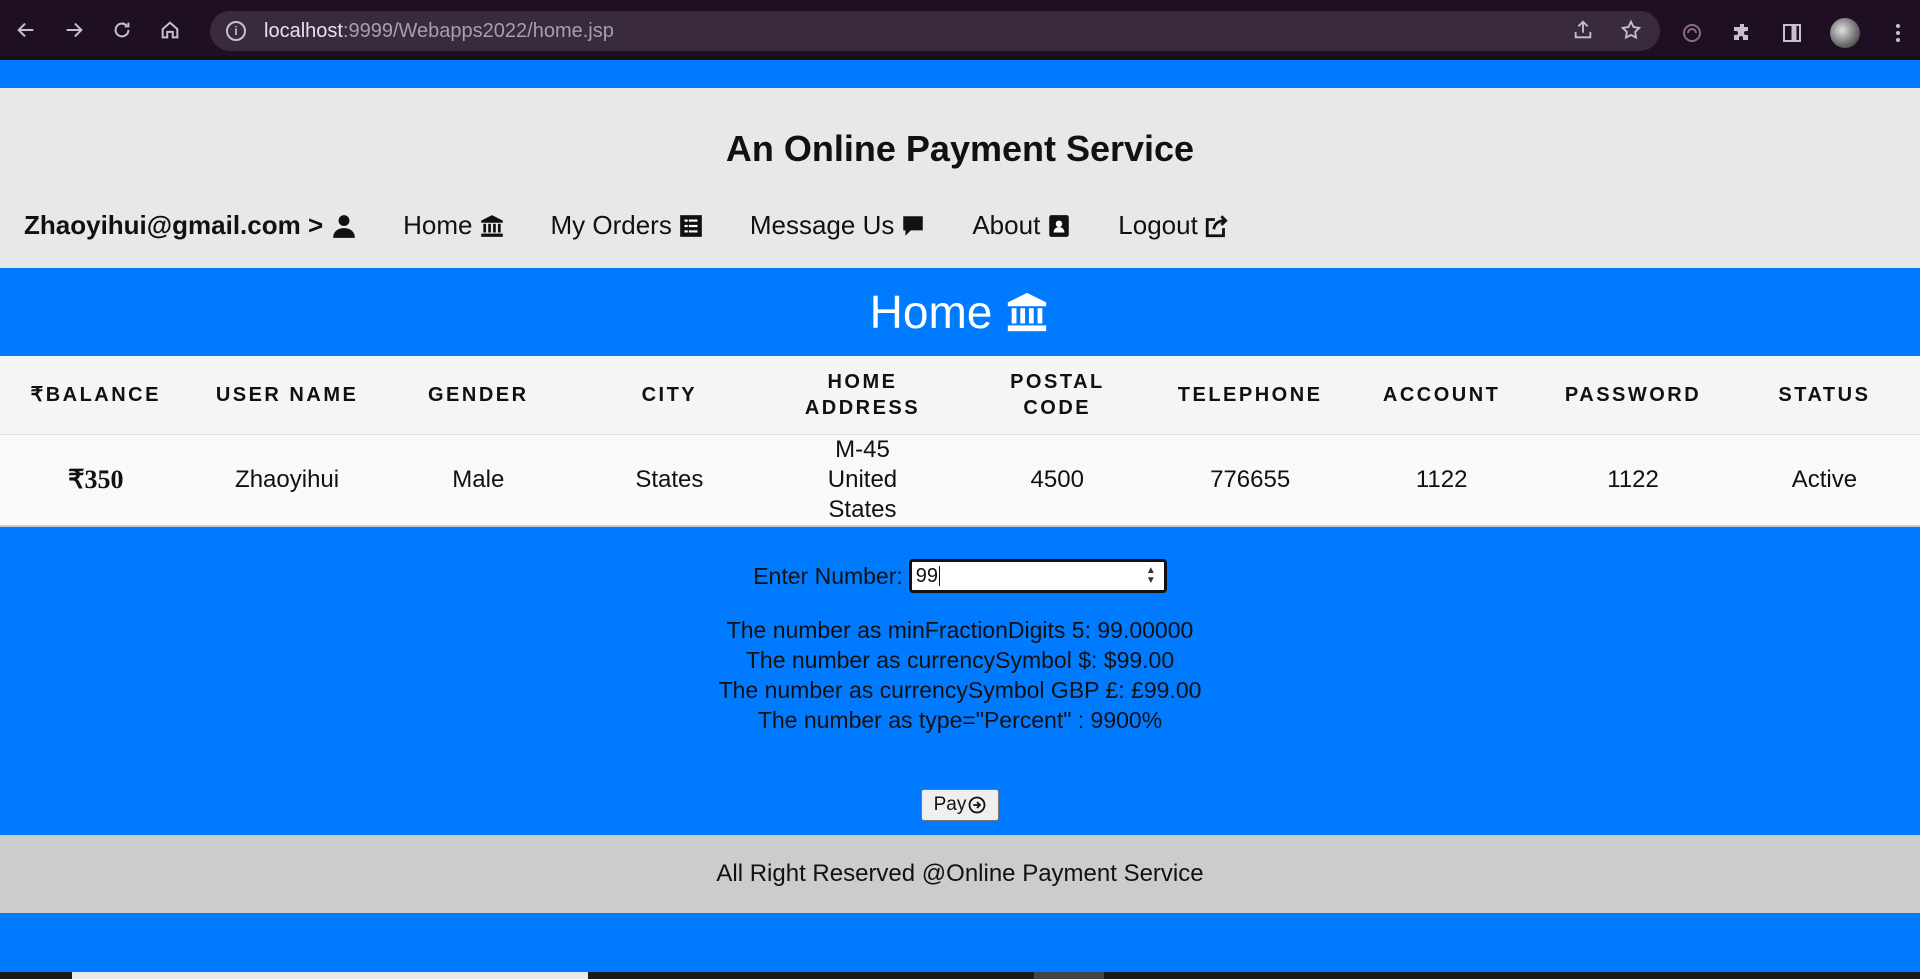  I want to click on forward-button, so click(74, 30).